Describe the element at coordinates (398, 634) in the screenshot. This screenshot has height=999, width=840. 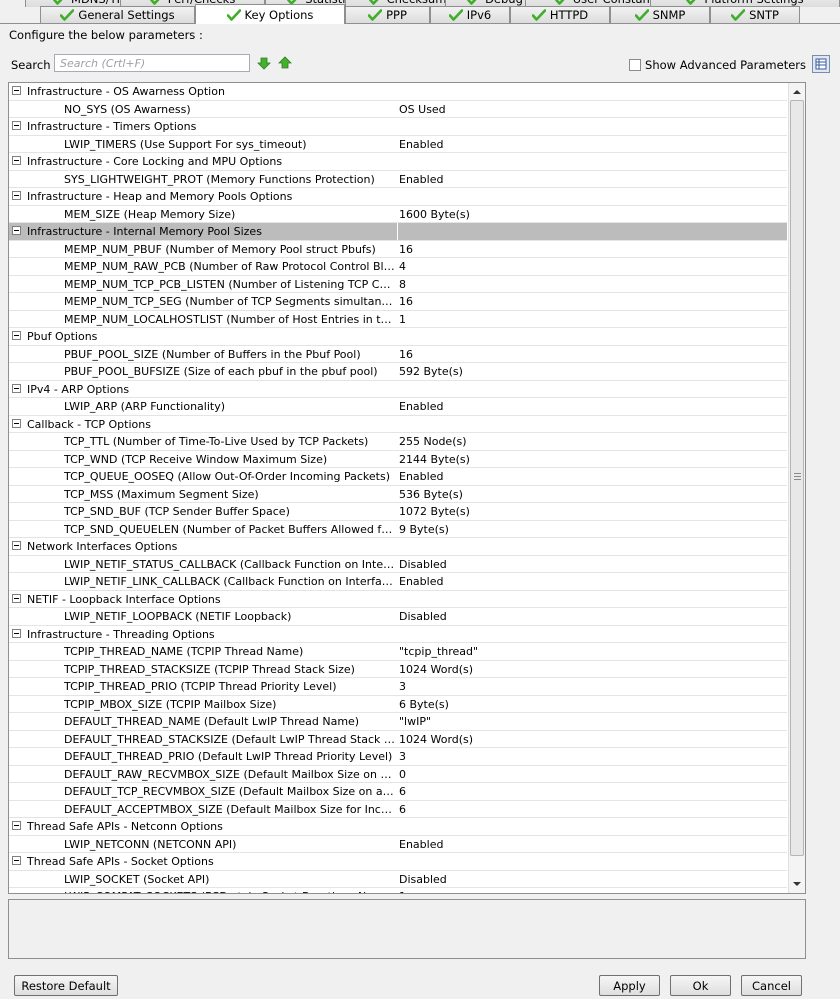
I see `category-row: Infrastructure - Threading Options` at that location.